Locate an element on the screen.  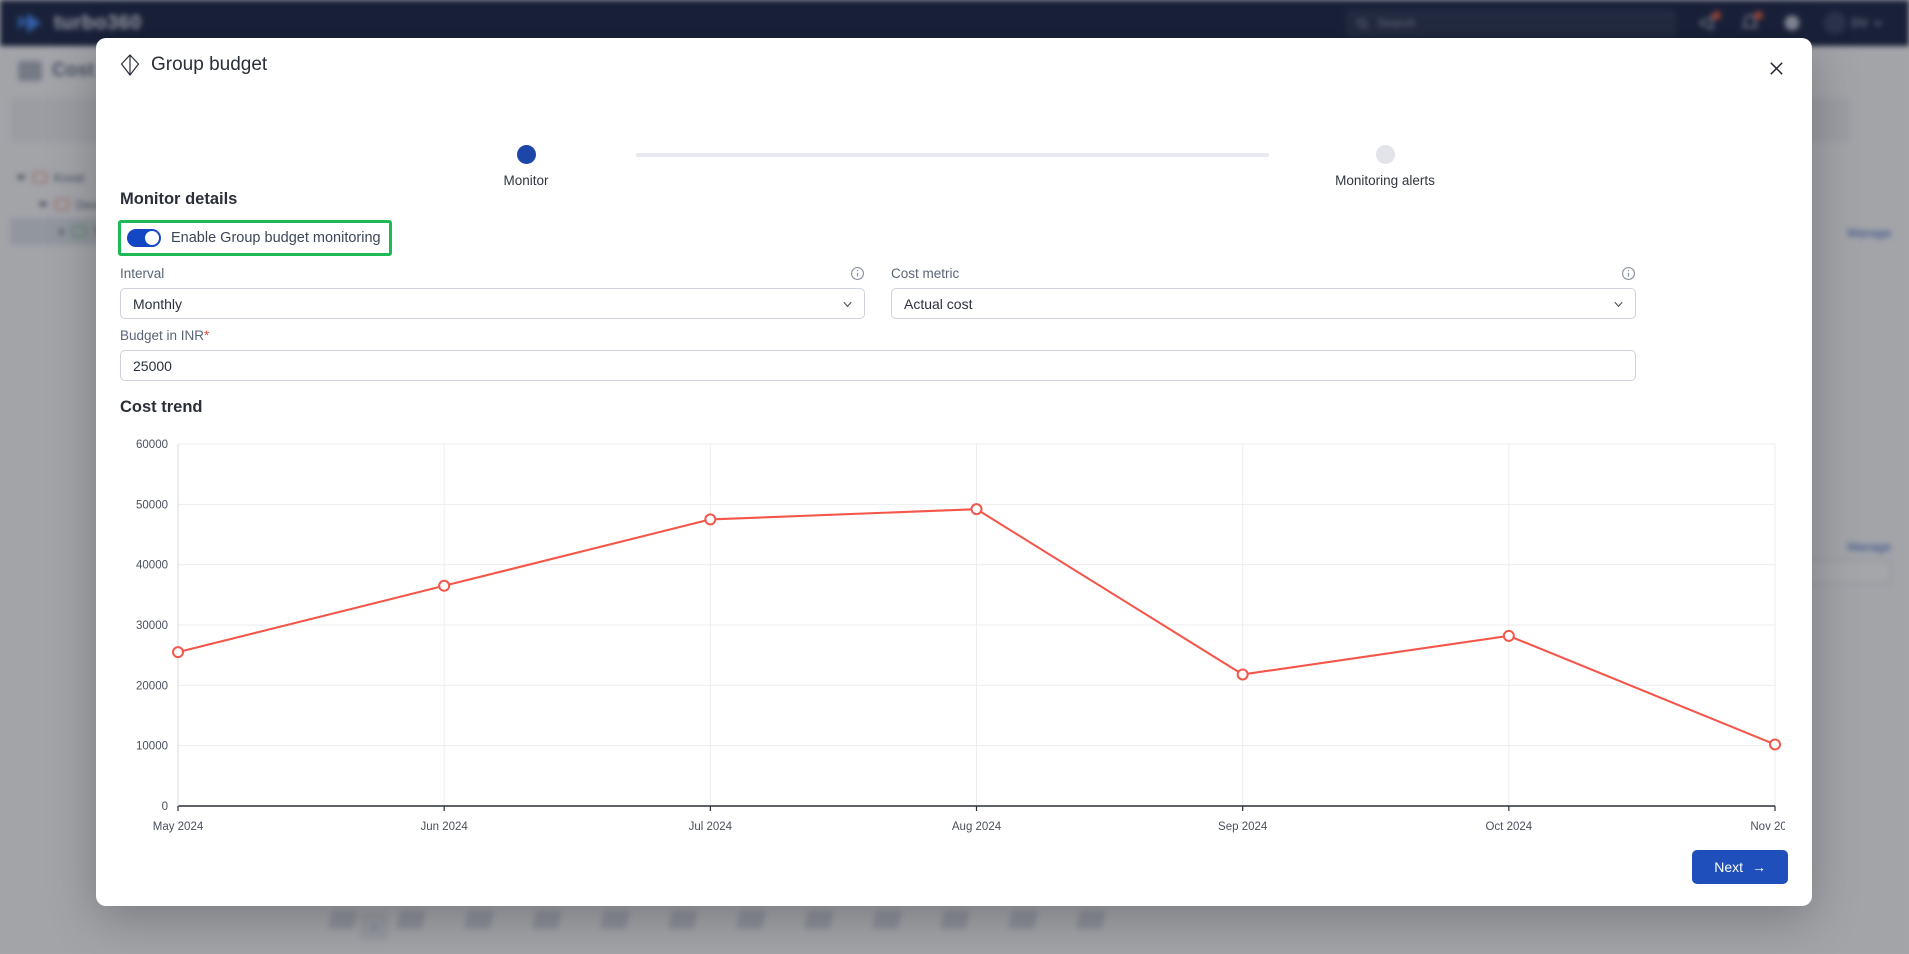
budget-label: Budget in INR* is located at coordinates (878, 335).